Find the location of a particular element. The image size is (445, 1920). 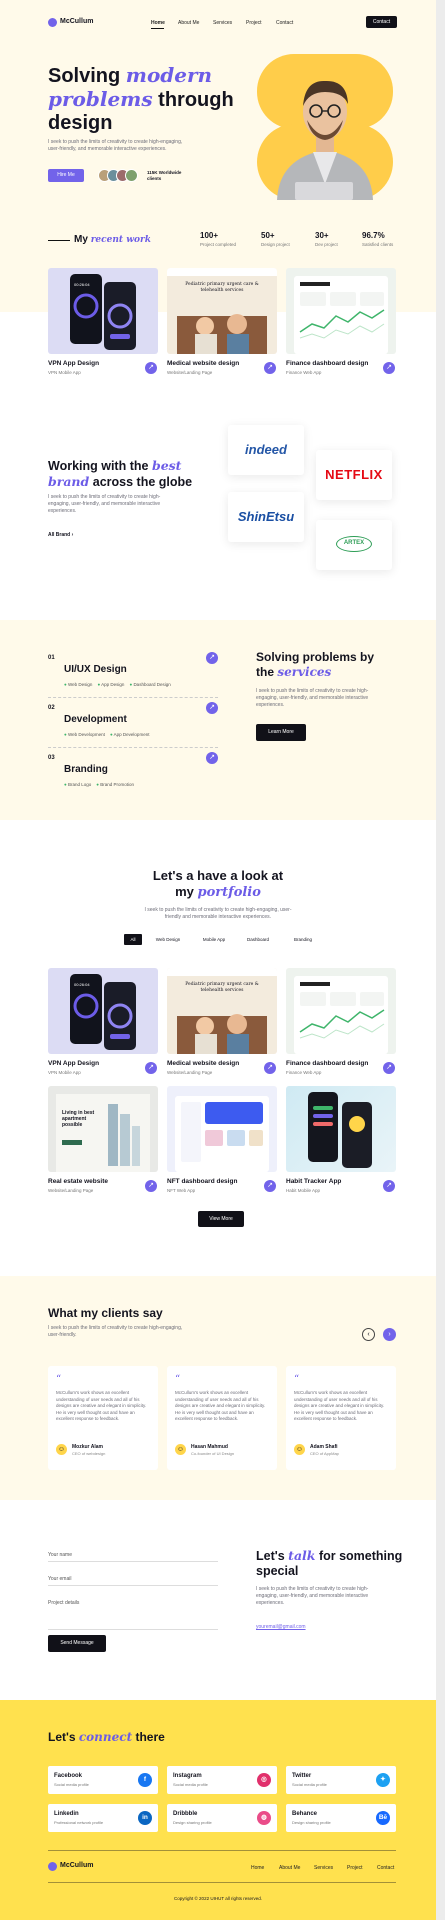

recent-card-title: Medical website design is located at coordinates (203, 363).